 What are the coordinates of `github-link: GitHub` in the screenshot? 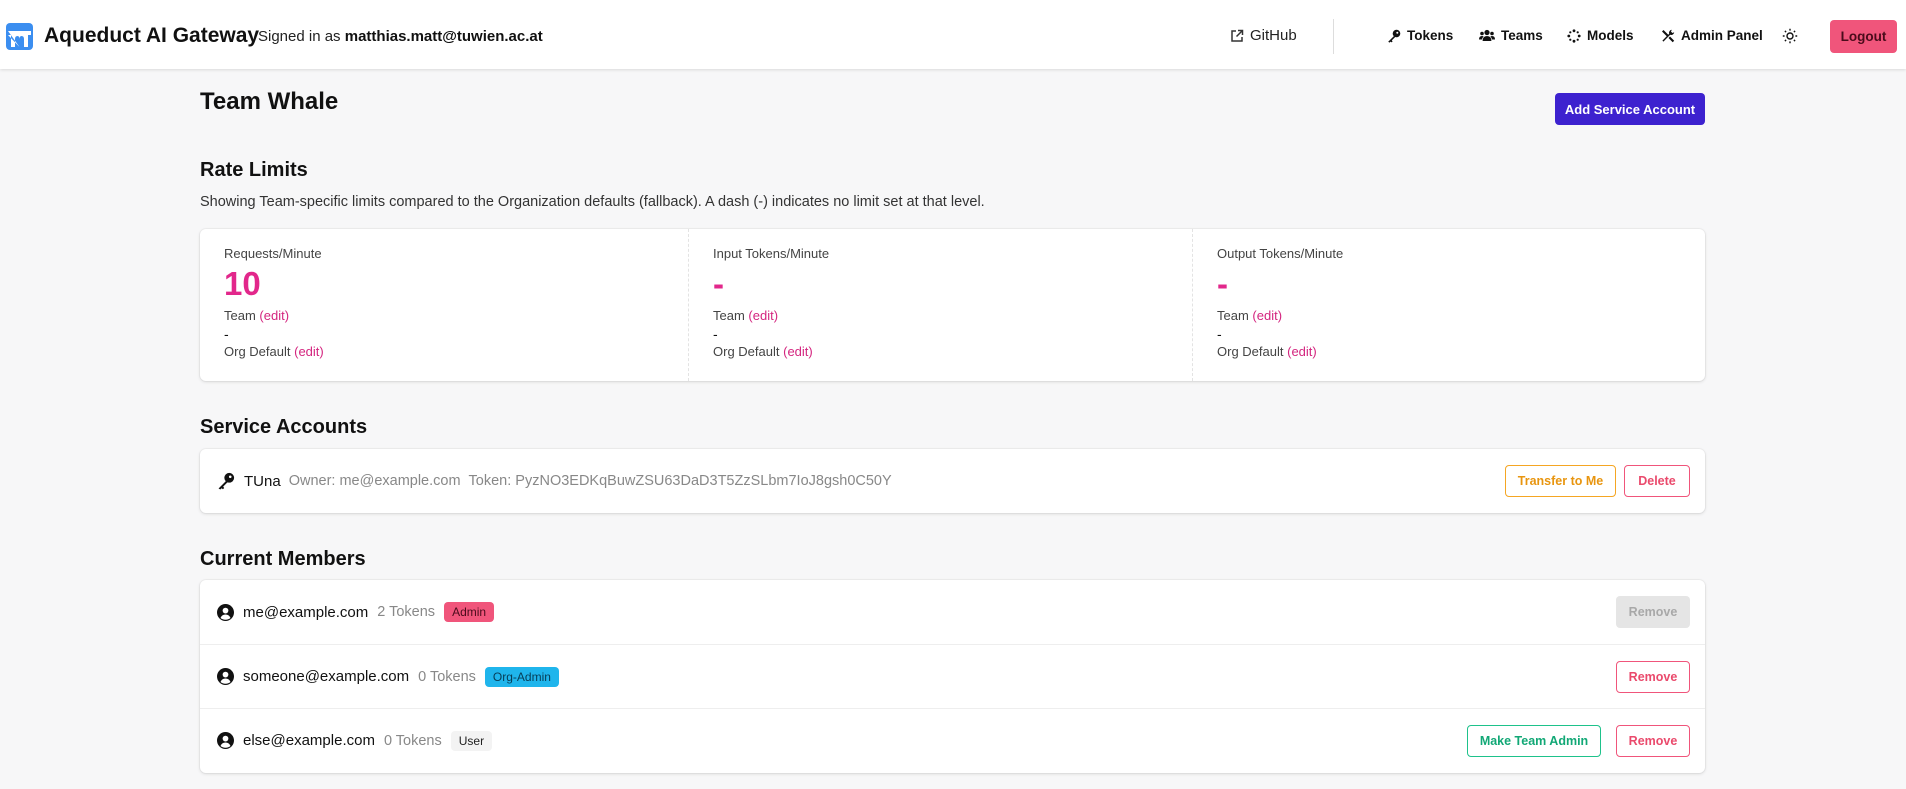 It's located at (1263, 35).